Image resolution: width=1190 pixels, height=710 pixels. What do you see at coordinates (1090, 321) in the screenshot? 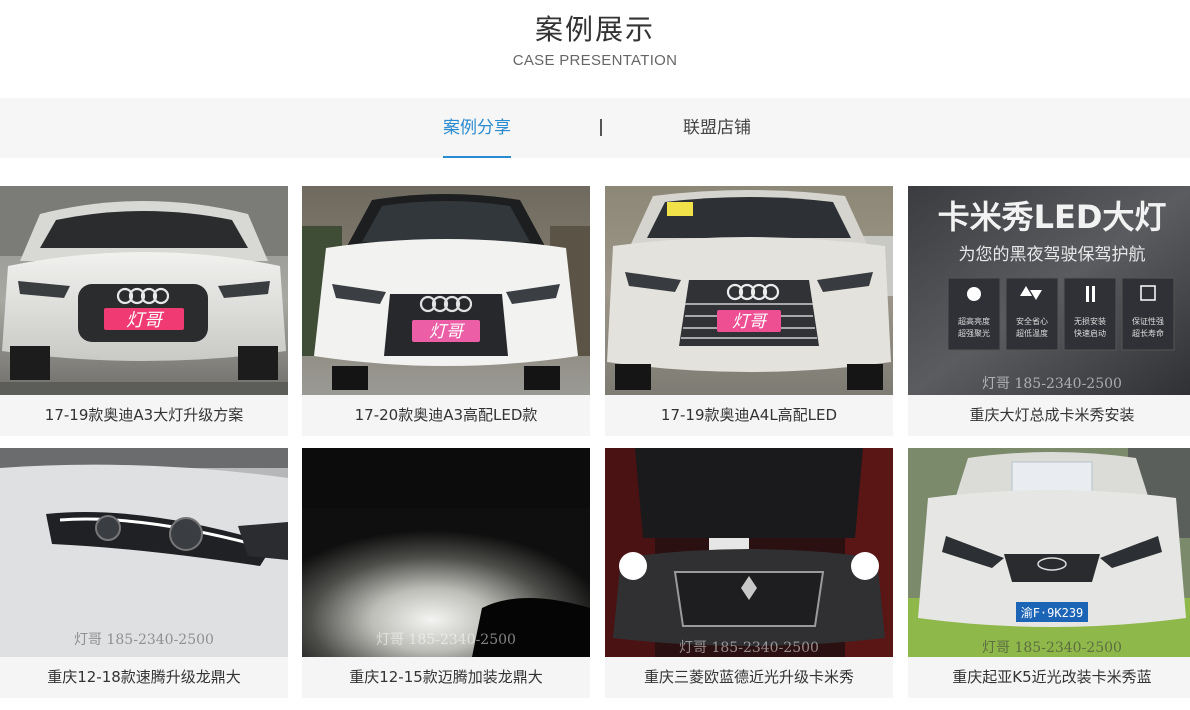
I see `svg-text: 无损安装` at bounding box center [1090, 321].